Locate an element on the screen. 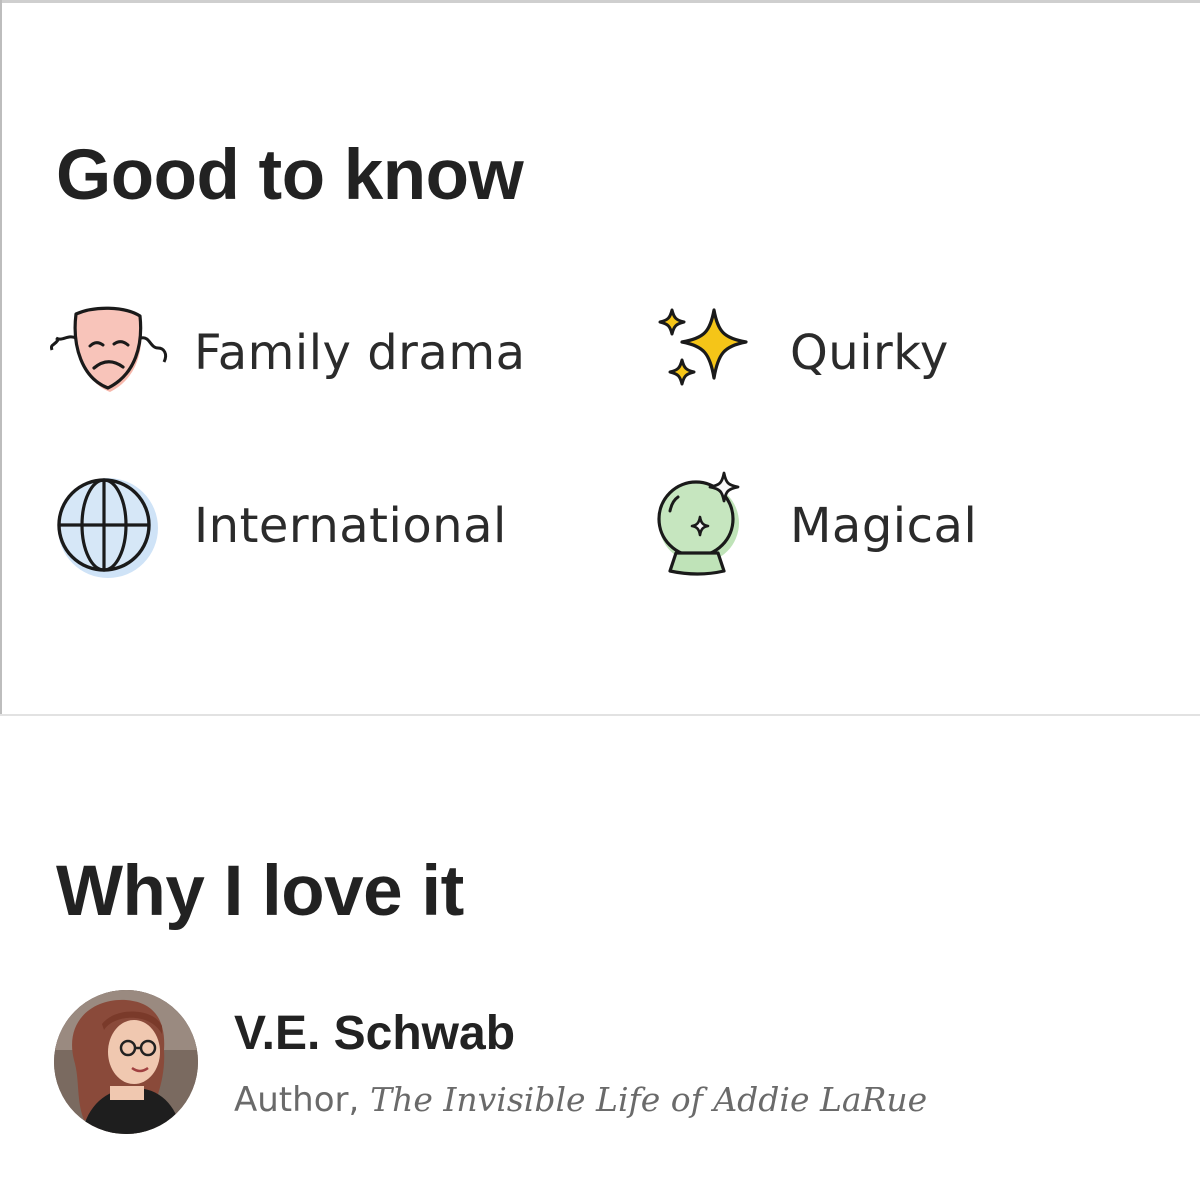 Image resolution: width=1200 pixels, height=1200 pixels. drama-mask-icon is located at coordinates (111, 353).